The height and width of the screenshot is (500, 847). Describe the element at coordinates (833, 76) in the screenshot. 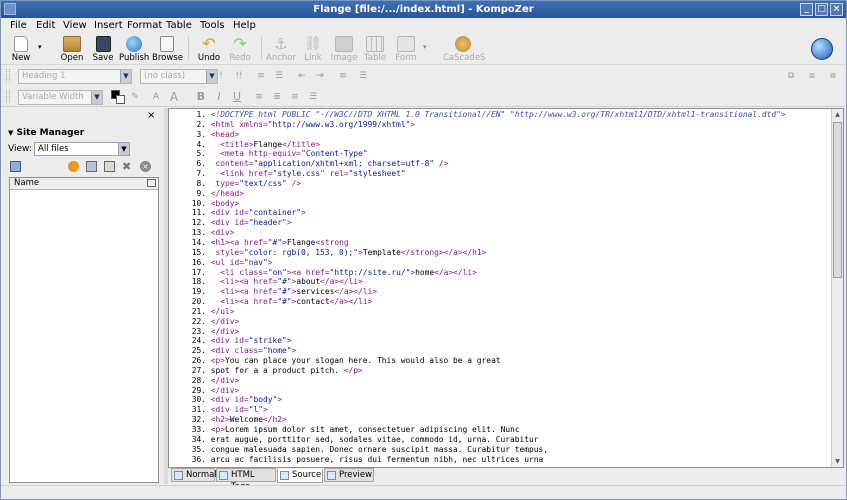

I see `stack-down-icon: ⧇` at that location.